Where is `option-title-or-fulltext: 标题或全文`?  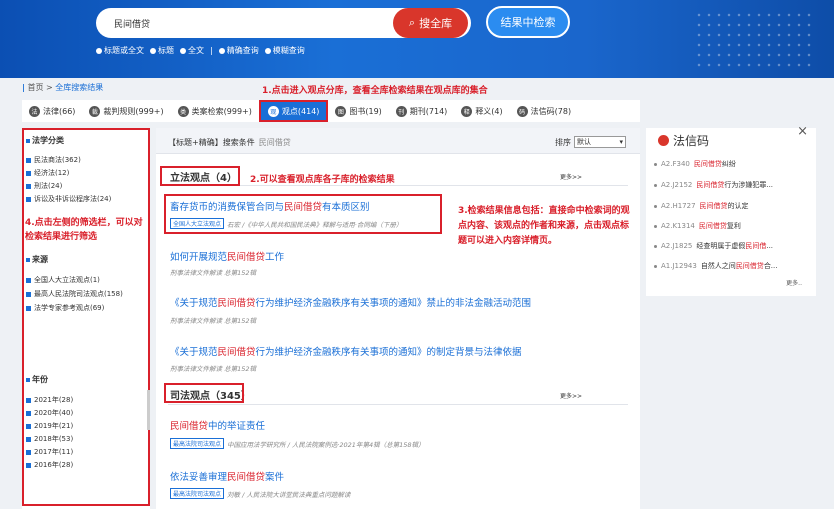 option-title-or-fulltext: 标题或全文 is located at coordinates (120, 50).